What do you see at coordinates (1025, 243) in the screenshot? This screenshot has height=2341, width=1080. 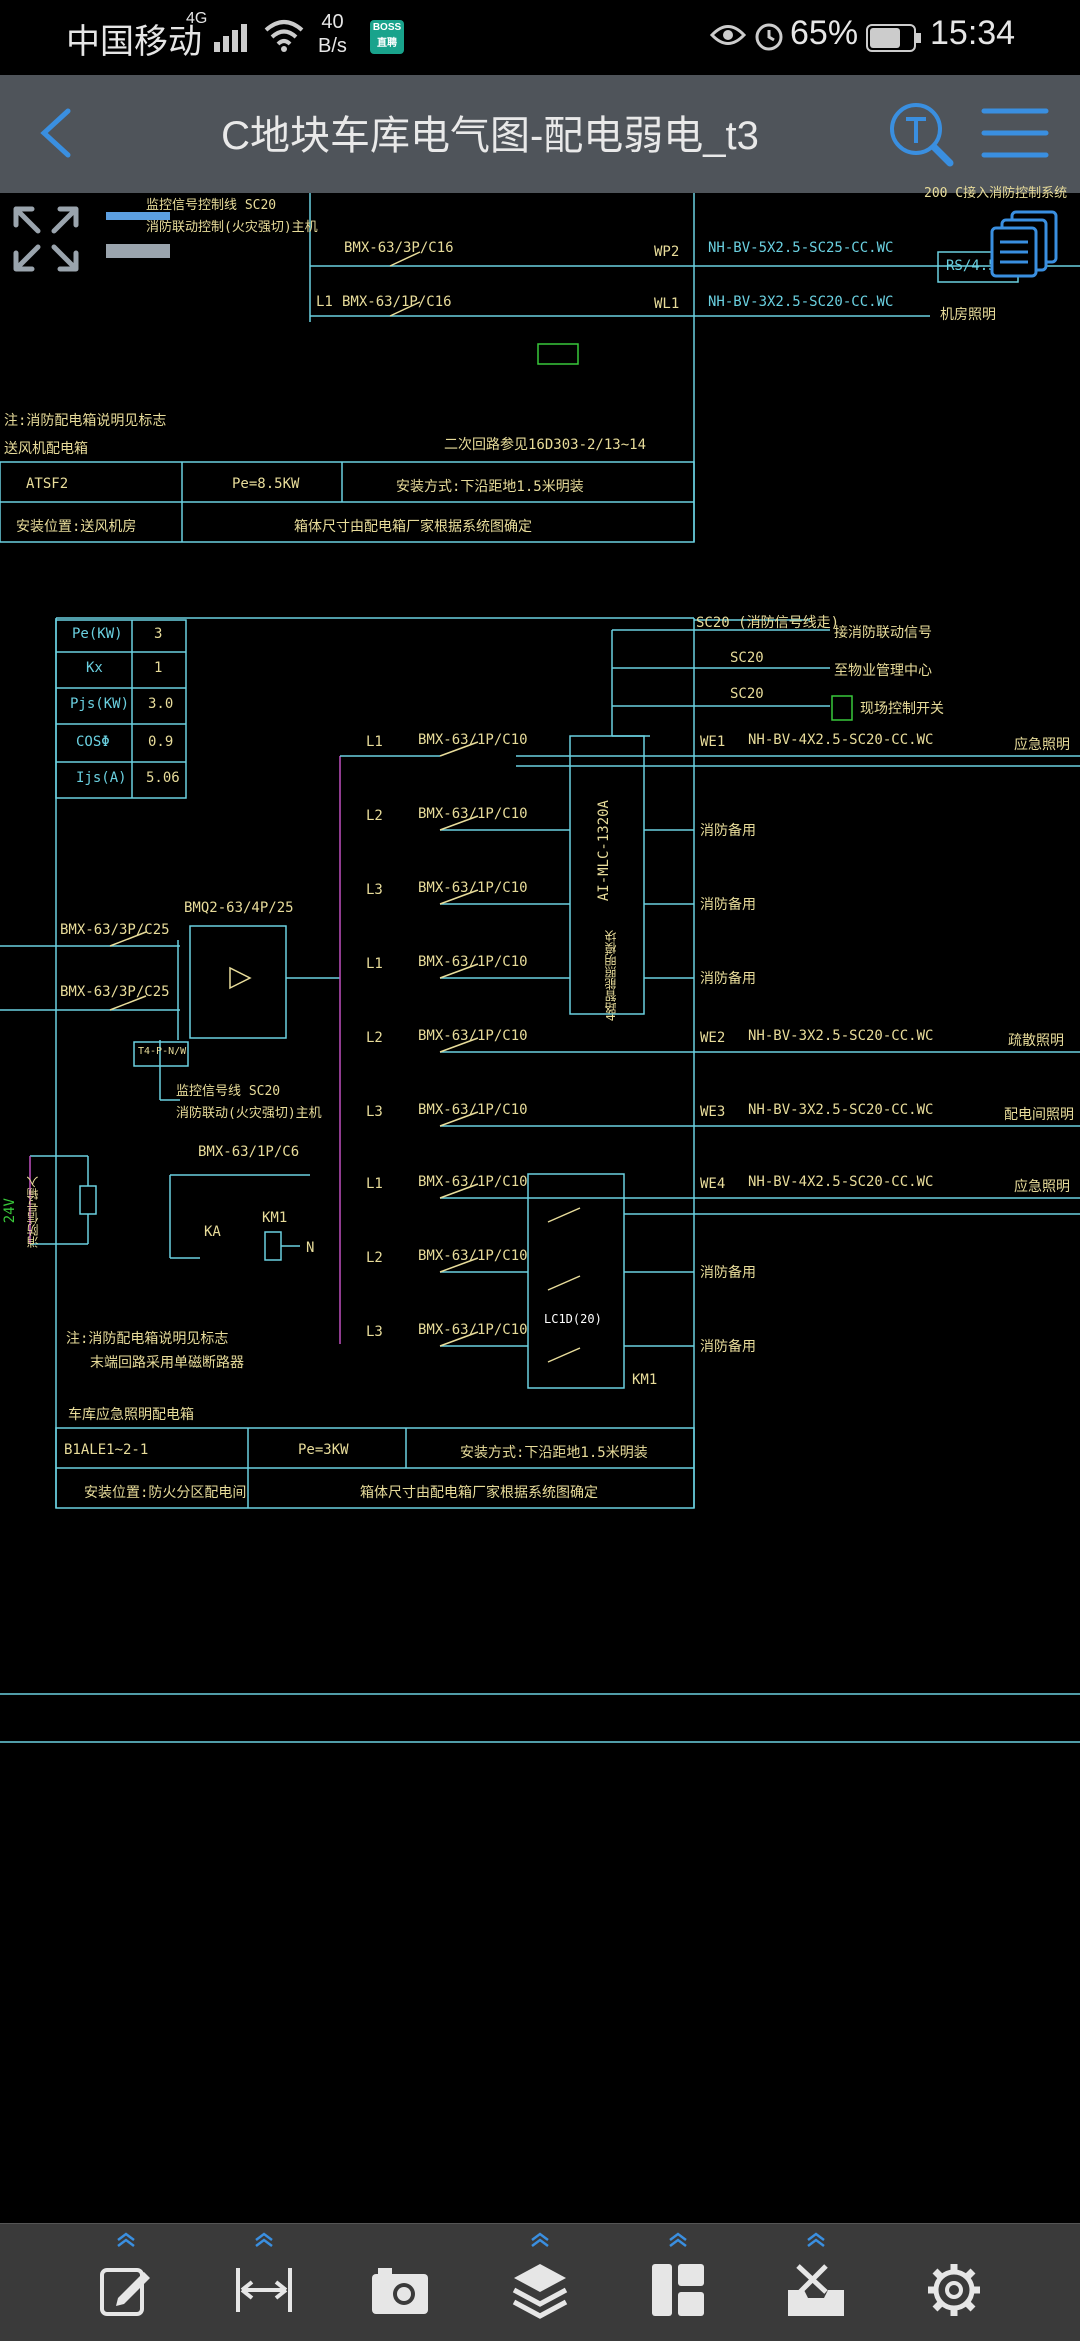 I see `layers-list-icon` at bounding box center [1025, 243].